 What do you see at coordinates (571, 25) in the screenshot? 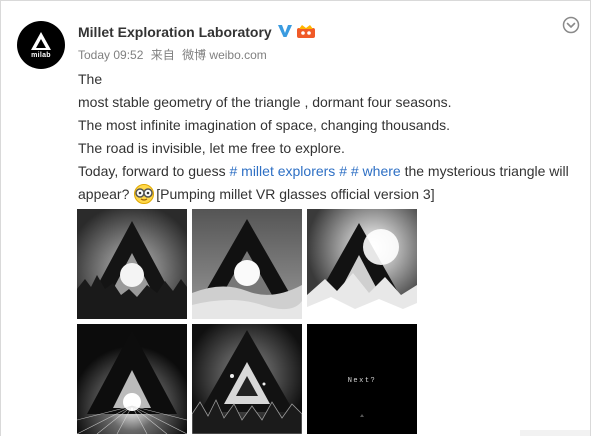
I see `chevron-down-circle-icon` at bounding box center [571, 25].